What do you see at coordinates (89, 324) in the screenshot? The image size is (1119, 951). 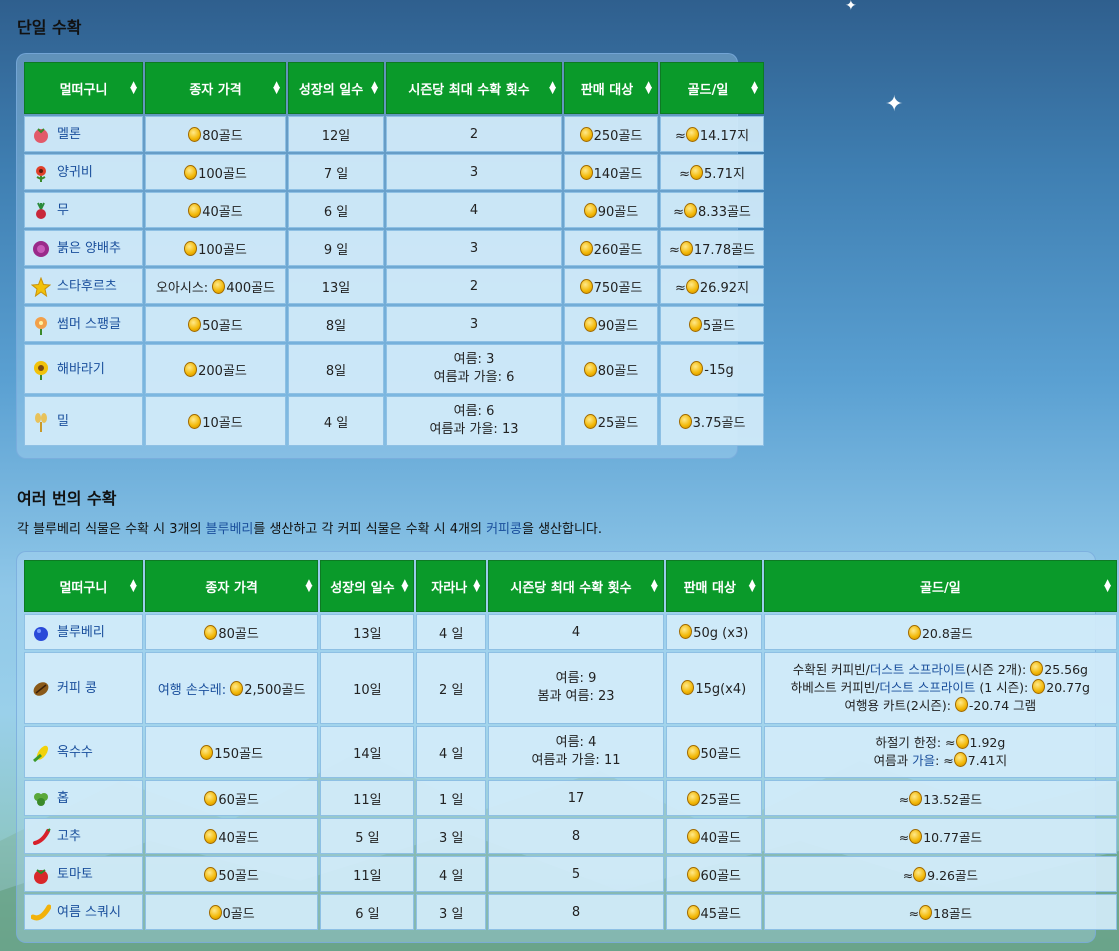 I see `crop-link: 썸머 스팽글` at bounding box center [89, 324].